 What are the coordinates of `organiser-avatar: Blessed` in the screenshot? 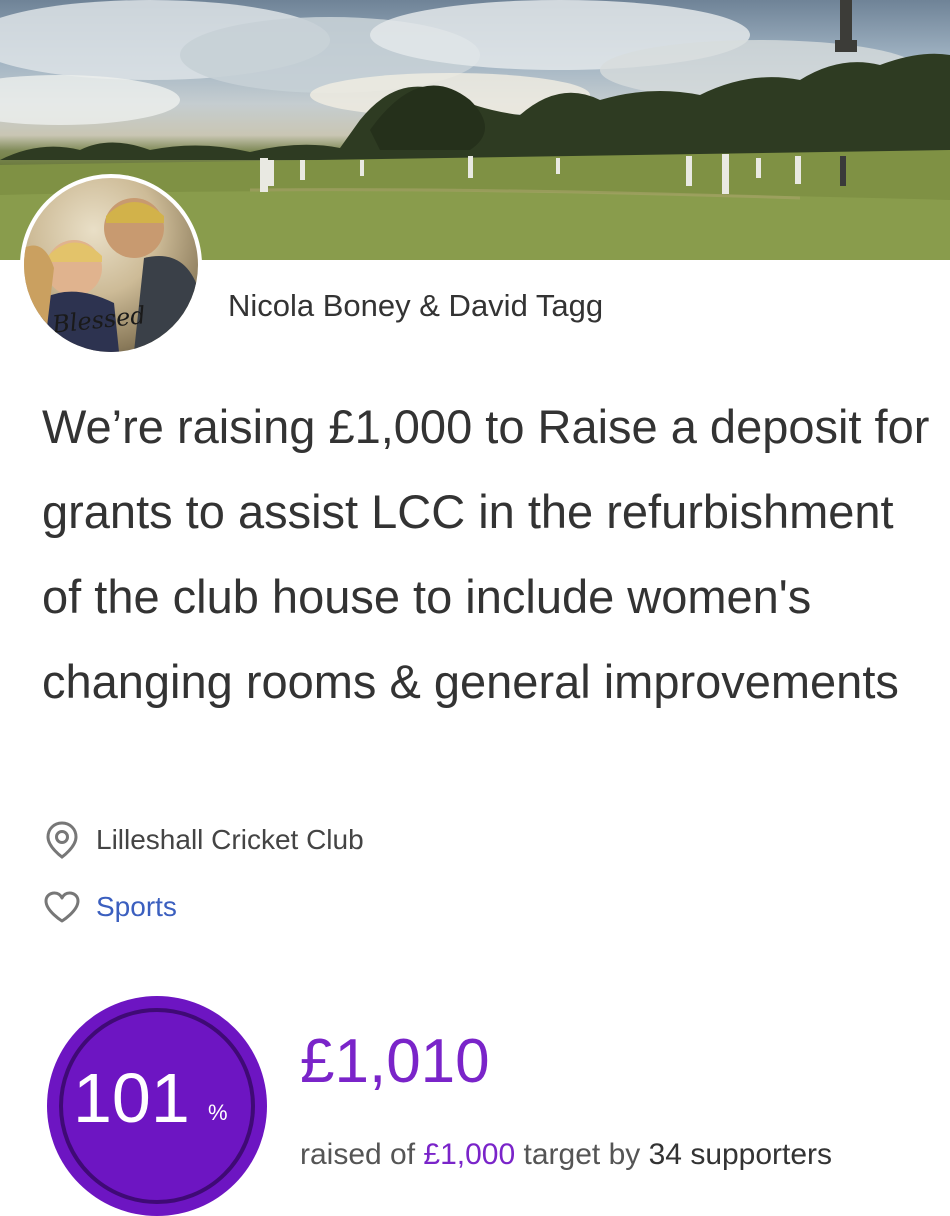 It's located at (111, 265).